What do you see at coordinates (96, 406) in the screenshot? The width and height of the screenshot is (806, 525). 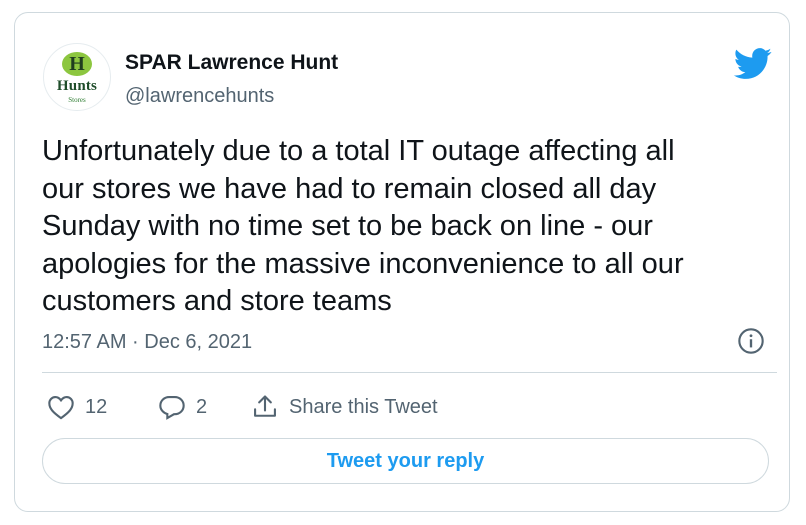 I see `like-count: 12` at bounding box center [96, 406].